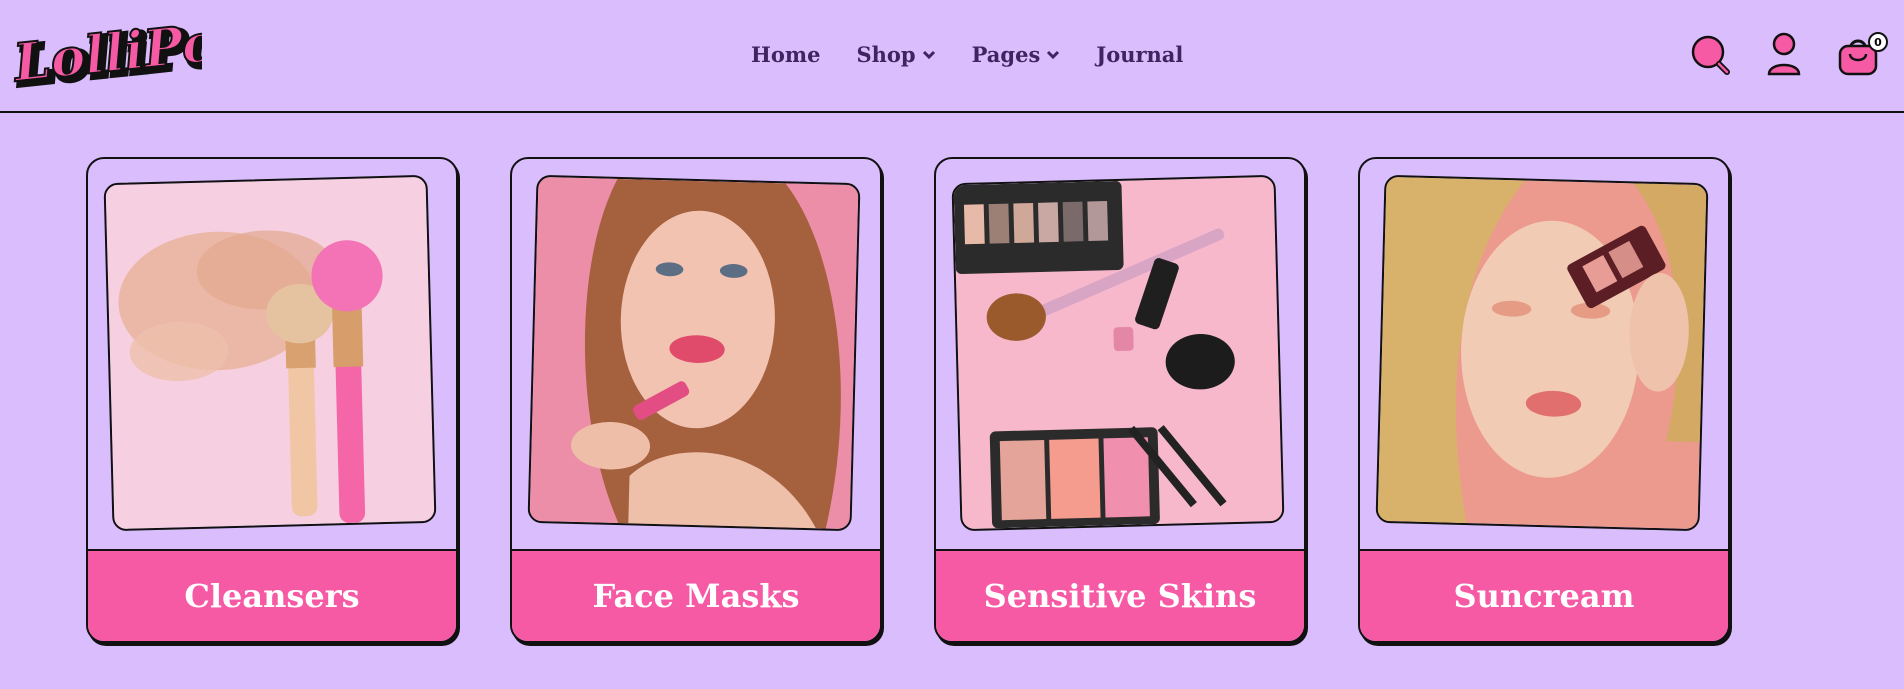 This screenshot has height=689, width=1904. What do you see at coordinates (1878, 42) in the screenshot?
I see `cart-count-badge: 0` at bounding box center [1878, 42].